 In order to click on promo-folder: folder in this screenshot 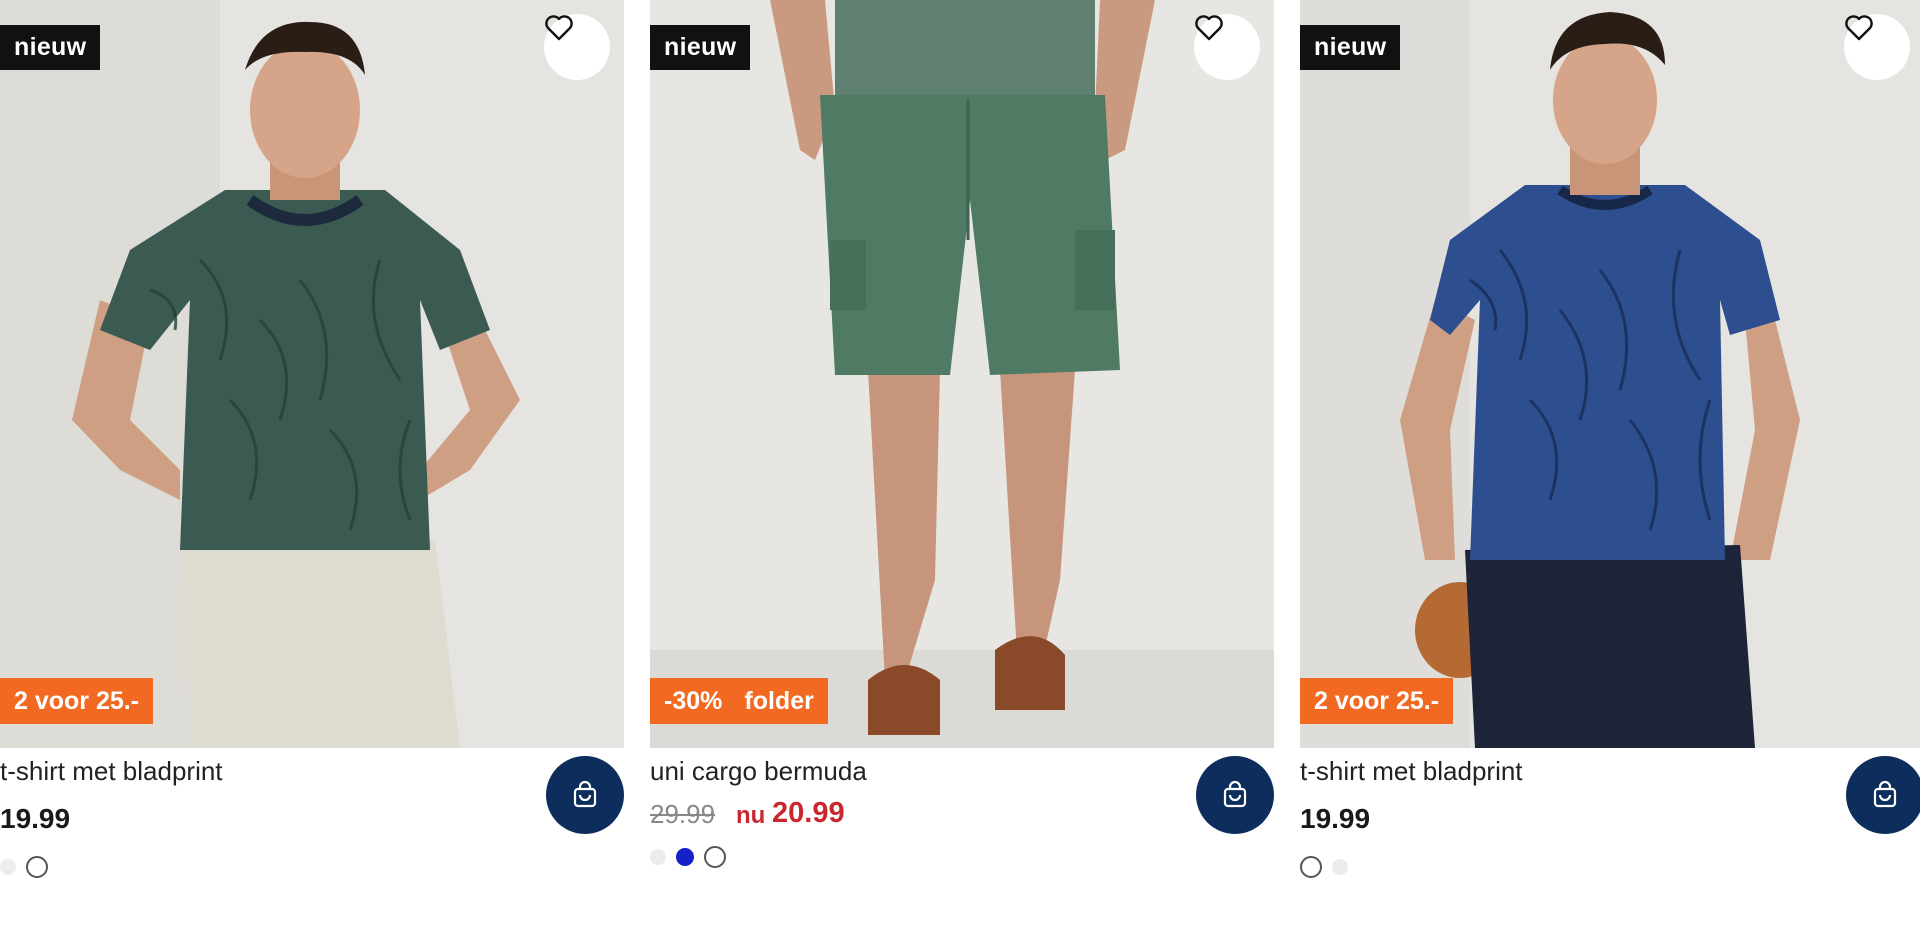, I will do `click(779, 701)`.